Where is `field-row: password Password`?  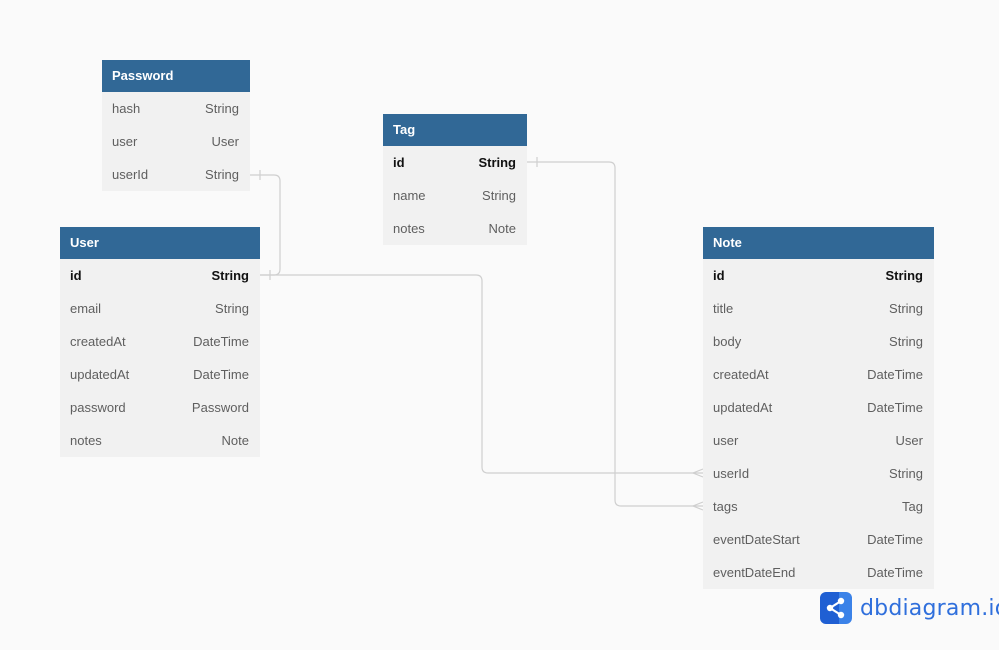 field-row: password Password is located at coordinates (160, 407).